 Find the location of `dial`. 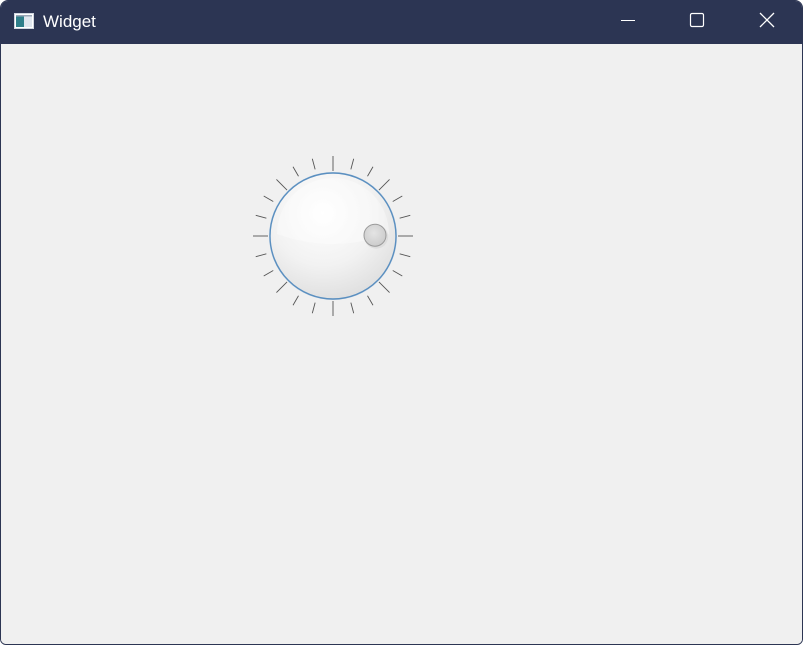

dial is located at coordinates (333, 236).